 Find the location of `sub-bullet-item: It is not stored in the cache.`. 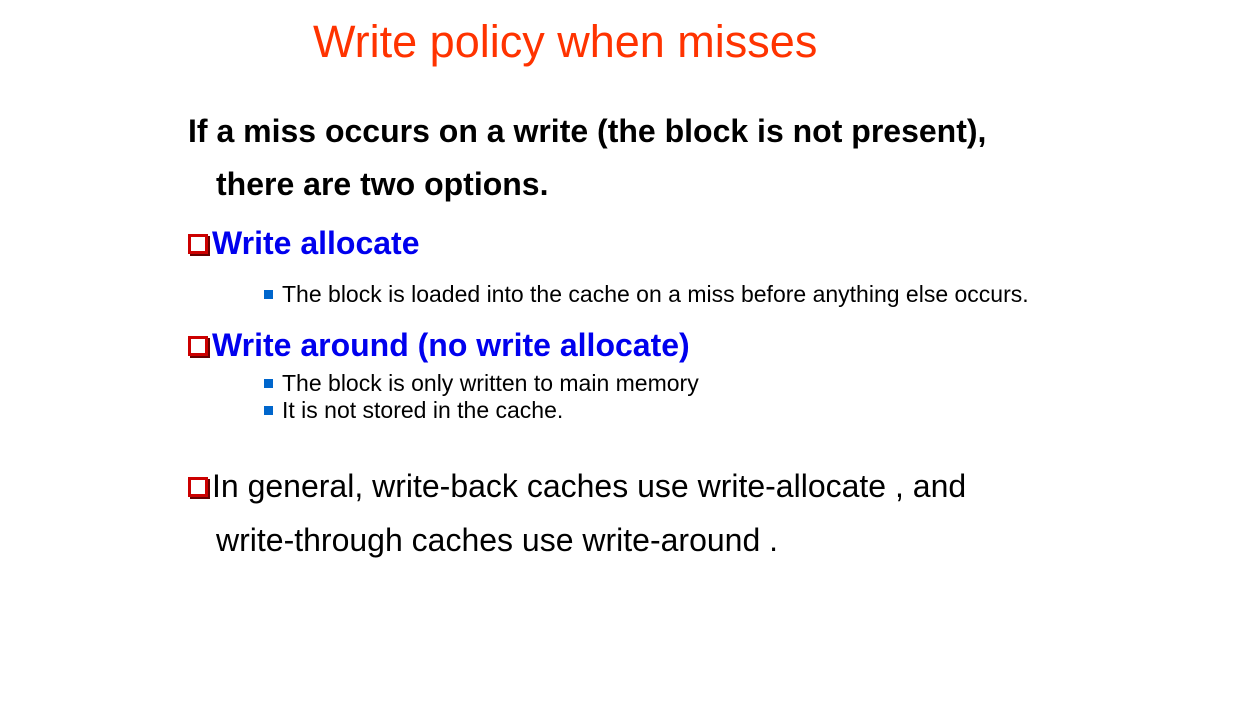

sub-bullet-item: It is not stored in the cache. is located at coordinates (413, 410).